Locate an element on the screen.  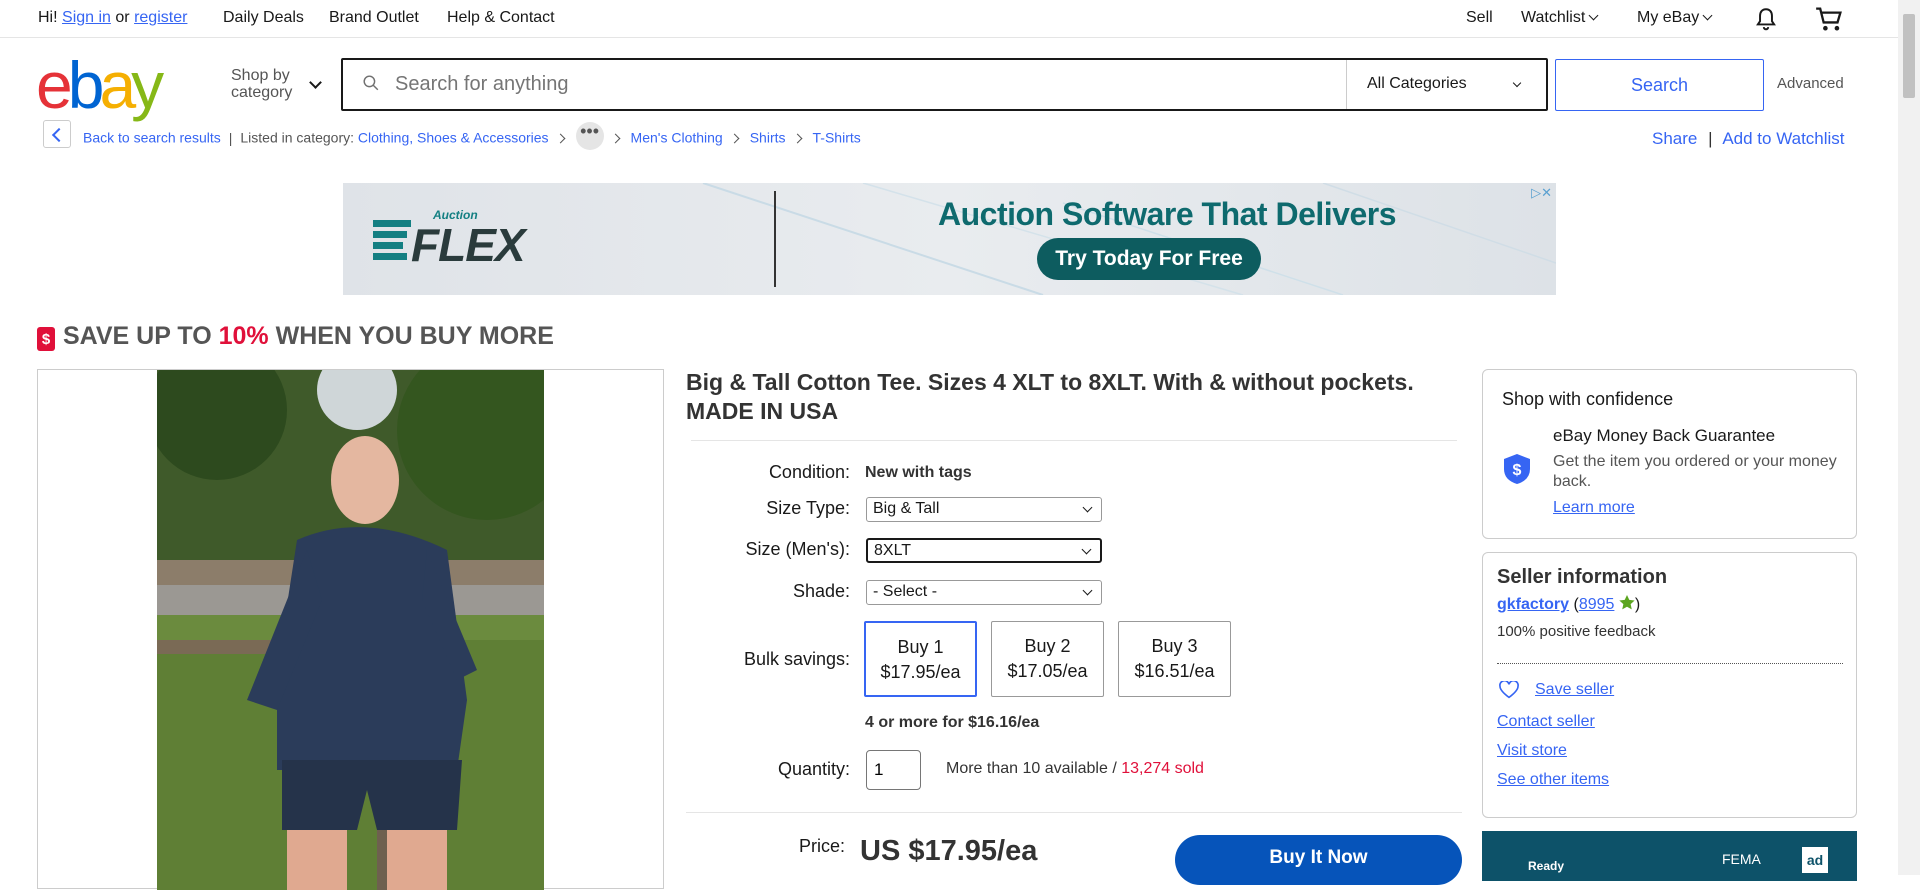
breadcrumb-item-clothing: Clothing, Shoes & Accessories is located at coordinates (453, 138).